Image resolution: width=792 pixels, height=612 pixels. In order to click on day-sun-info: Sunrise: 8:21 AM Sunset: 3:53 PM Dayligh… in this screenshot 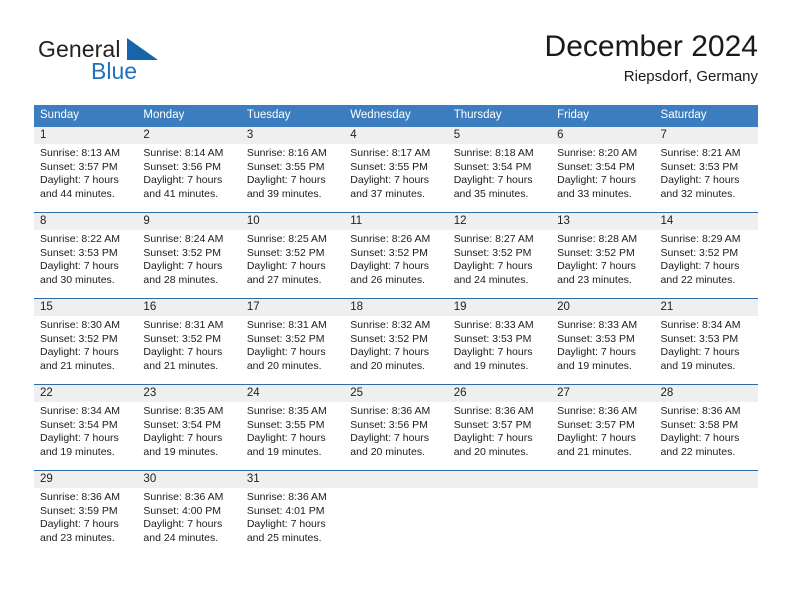, I will do `click(700, 173)`.